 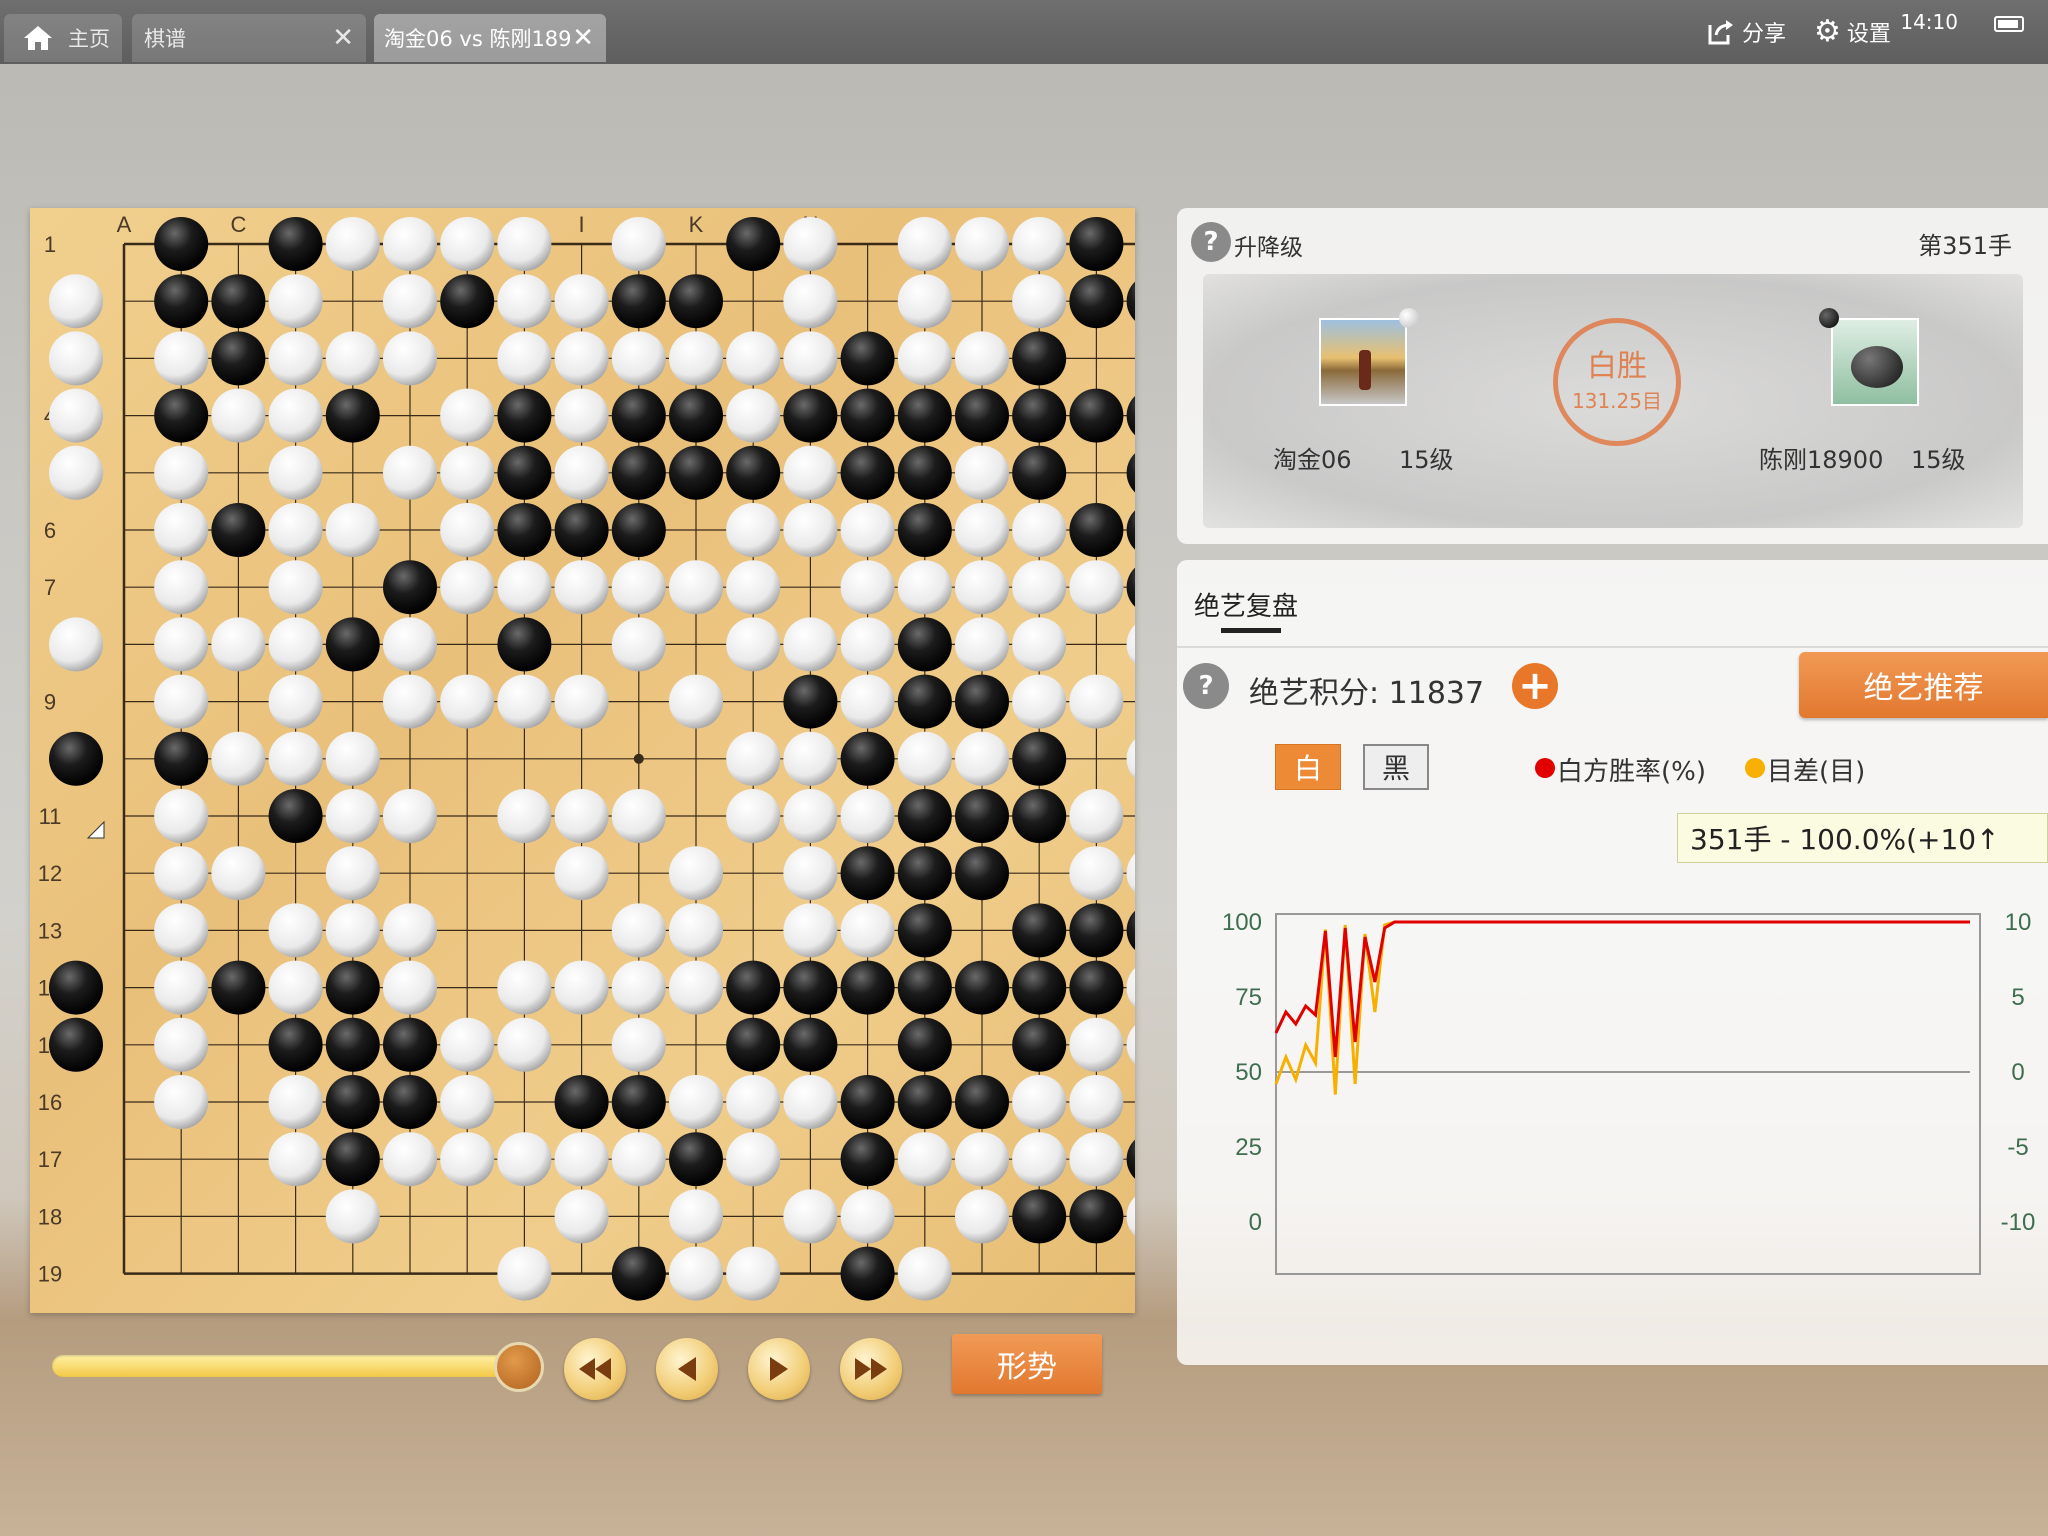 What do you see at coordinates (124, 224) in the screenshot?
I see `column-label: A` at bounding box center [124, 224].